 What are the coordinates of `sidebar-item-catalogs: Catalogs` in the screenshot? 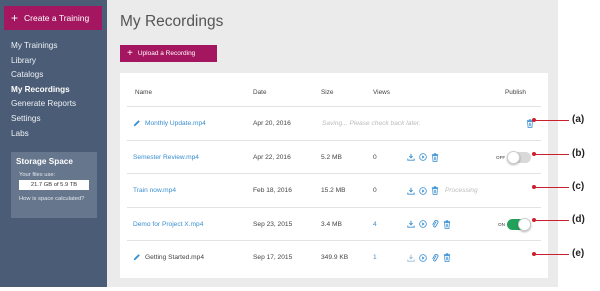 It's located at (43, 75).